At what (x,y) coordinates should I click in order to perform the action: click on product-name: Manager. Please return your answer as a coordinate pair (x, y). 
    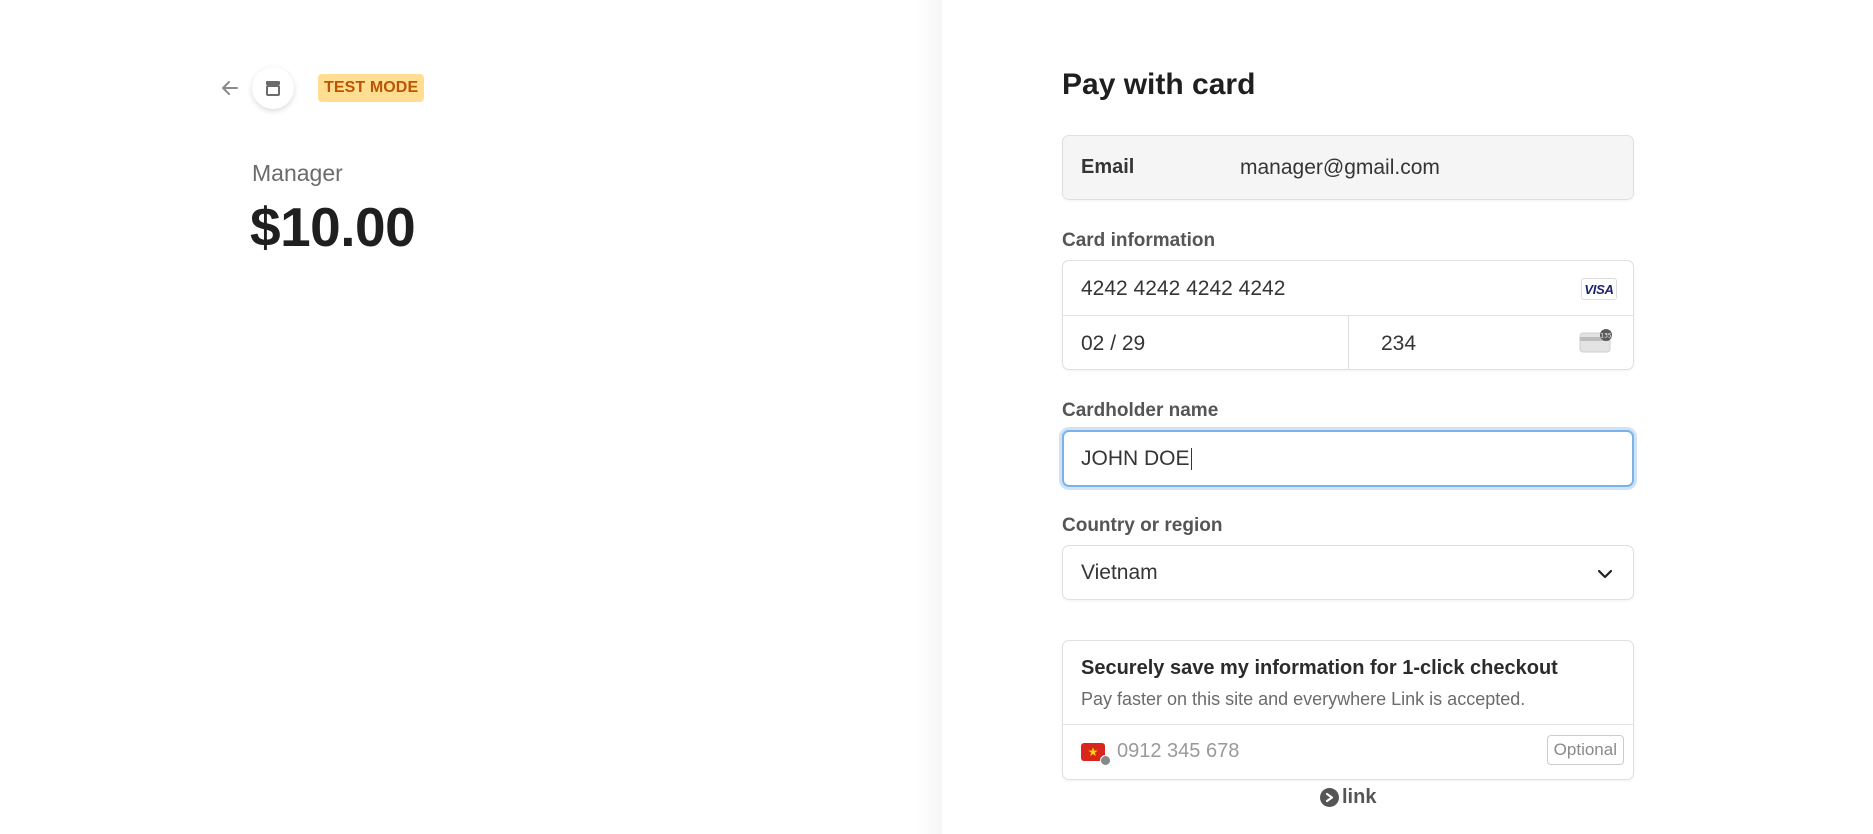
    Looking at the image, I should click on (297, 173).